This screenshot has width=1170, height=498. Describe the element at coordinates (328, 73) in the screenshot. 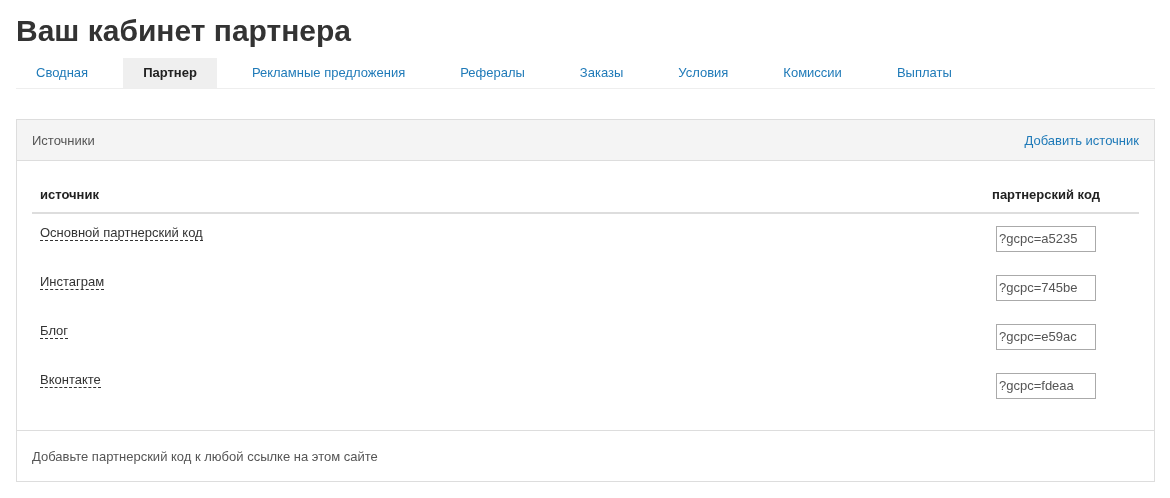

I see `tab: Рекламные предложения` at that location.